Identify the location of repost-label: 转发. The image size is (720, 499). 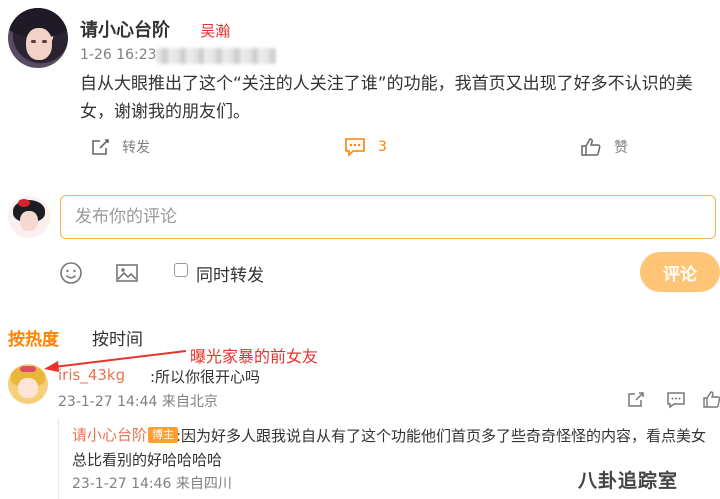
(136, 148).